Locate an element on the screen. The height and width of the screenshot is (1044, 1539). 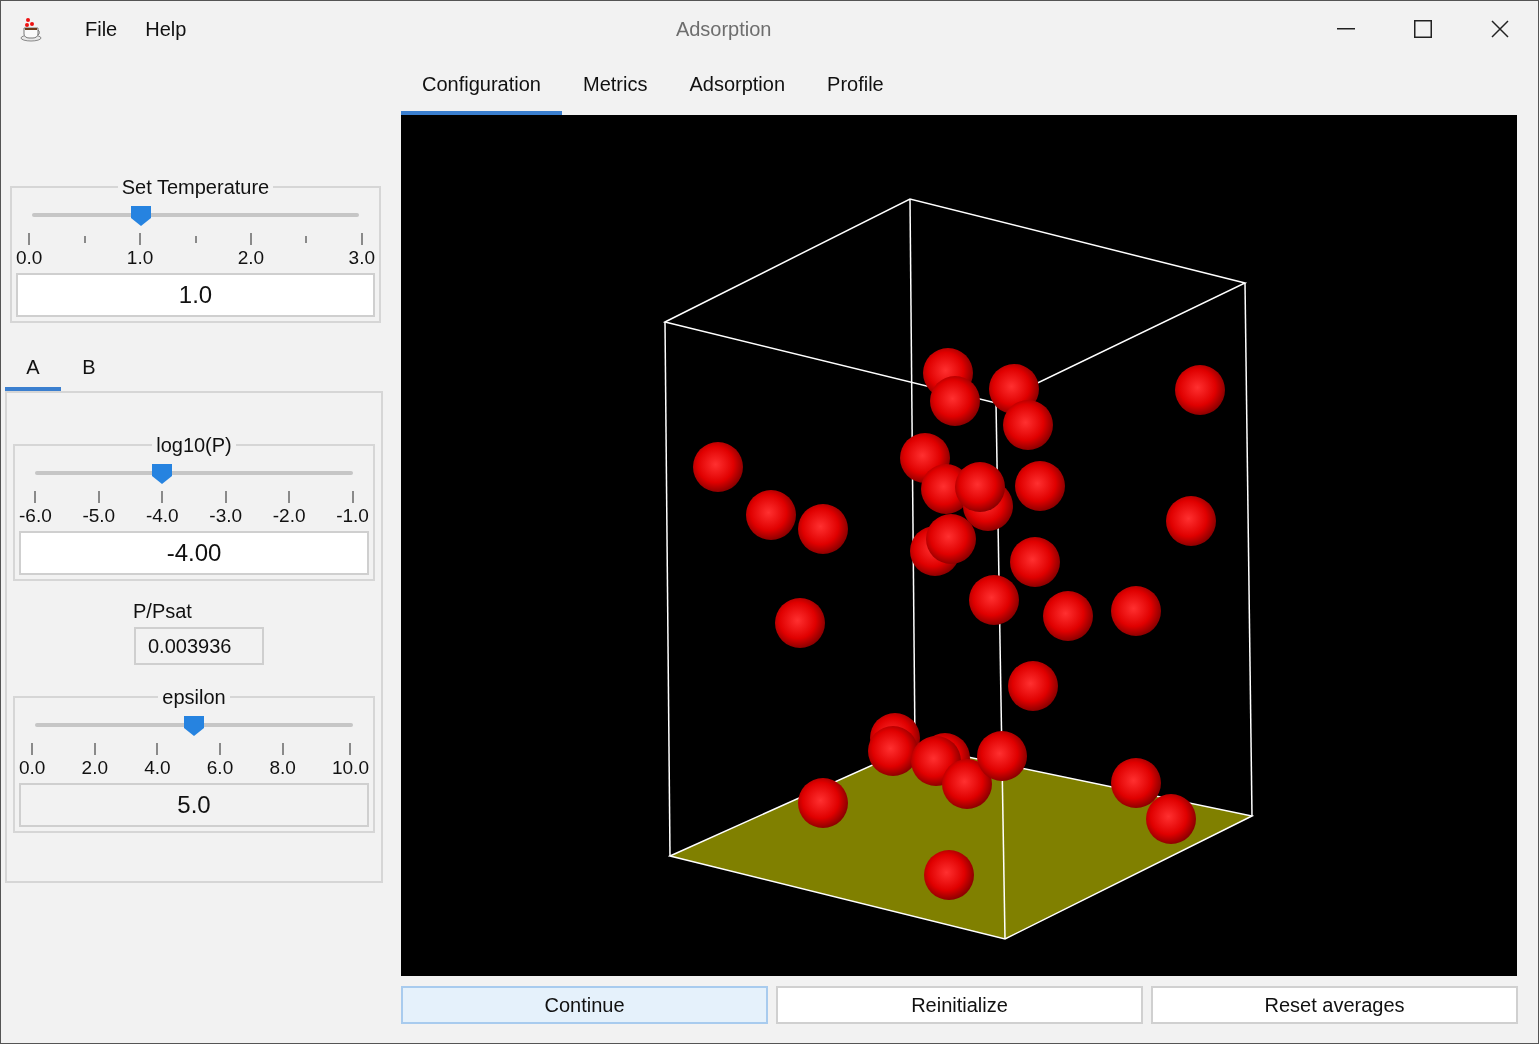
tick-label: 3.0 is located at coordinates (361, 258).